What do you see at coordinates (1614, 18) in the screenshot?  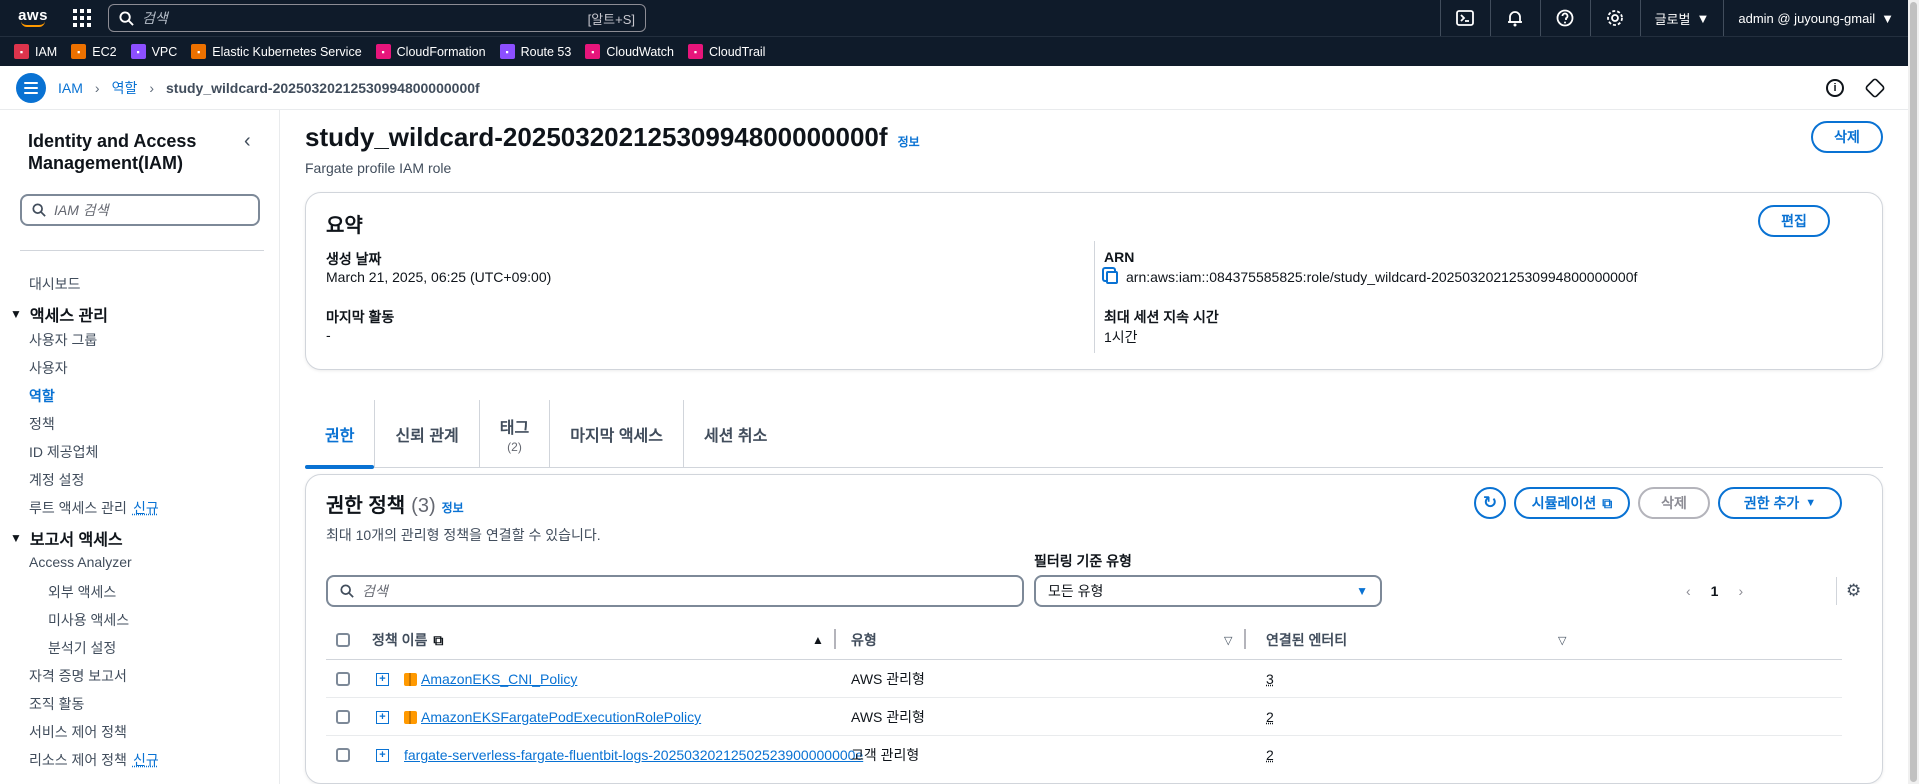 I see `settings-gear-icon` at bounding box center [1614, 18].